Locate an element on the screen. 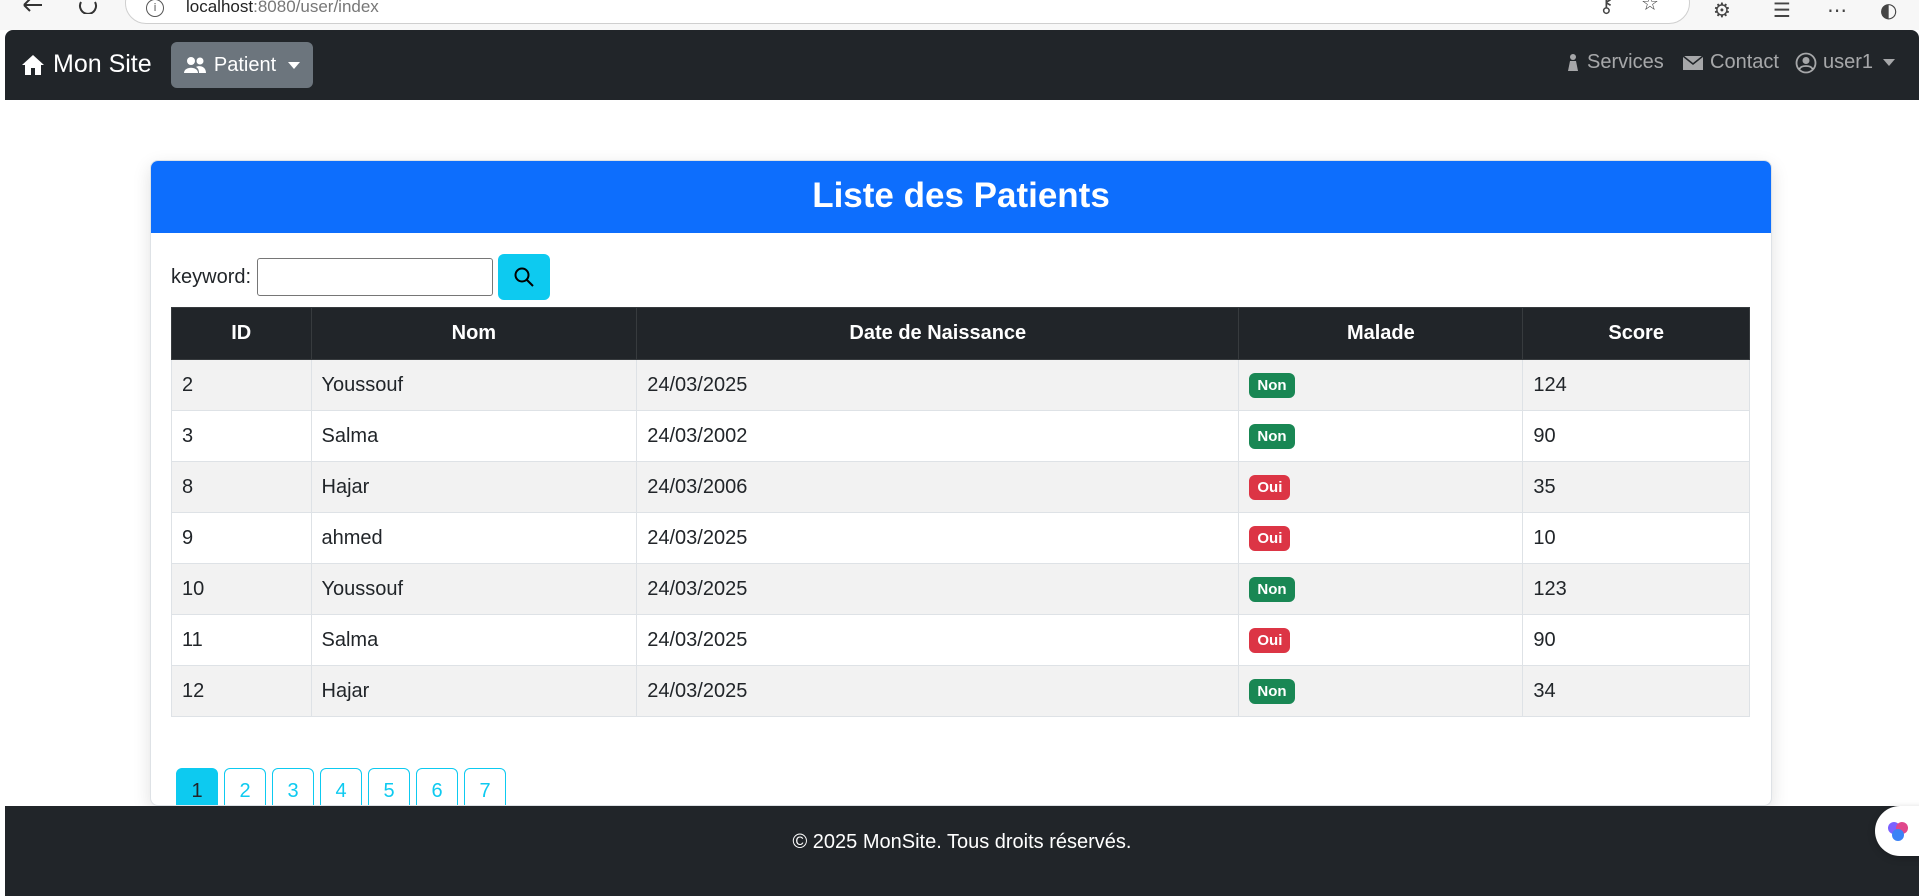  header-nom: Nom is located at coordinates (474, 333).